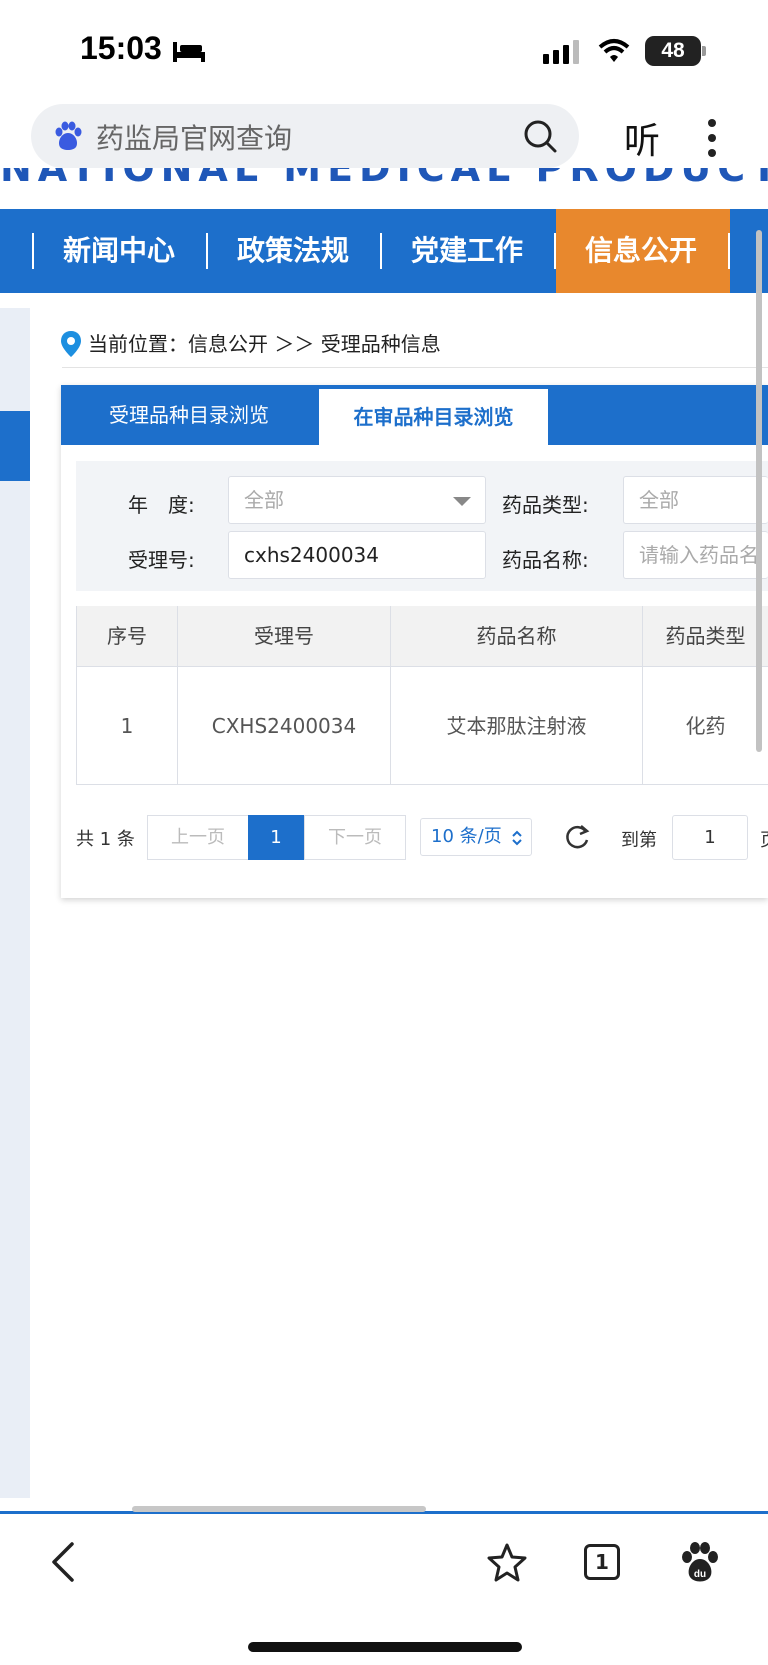  Describe the element at coordinates (194, 137) in the screenshot. I see `search-query: 药监局官网查询` at that location.